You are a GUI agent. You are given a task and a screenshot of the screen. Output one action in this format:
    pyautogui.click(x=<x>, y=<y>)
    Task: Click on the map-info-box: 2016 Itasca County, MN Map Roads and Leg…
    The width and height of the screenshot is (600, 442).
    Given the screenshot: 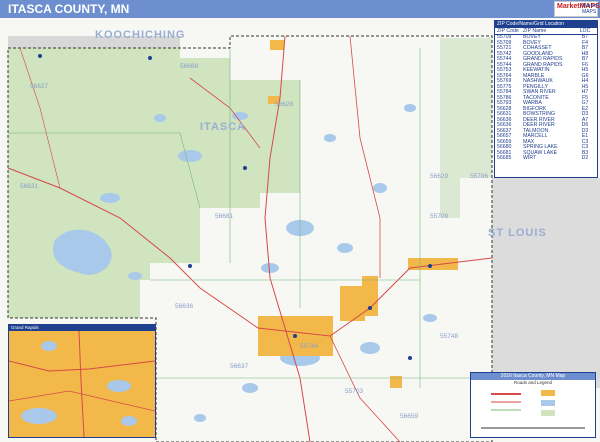 What is the action you would take?
    pyautogui.click(x=533, y=405)
    